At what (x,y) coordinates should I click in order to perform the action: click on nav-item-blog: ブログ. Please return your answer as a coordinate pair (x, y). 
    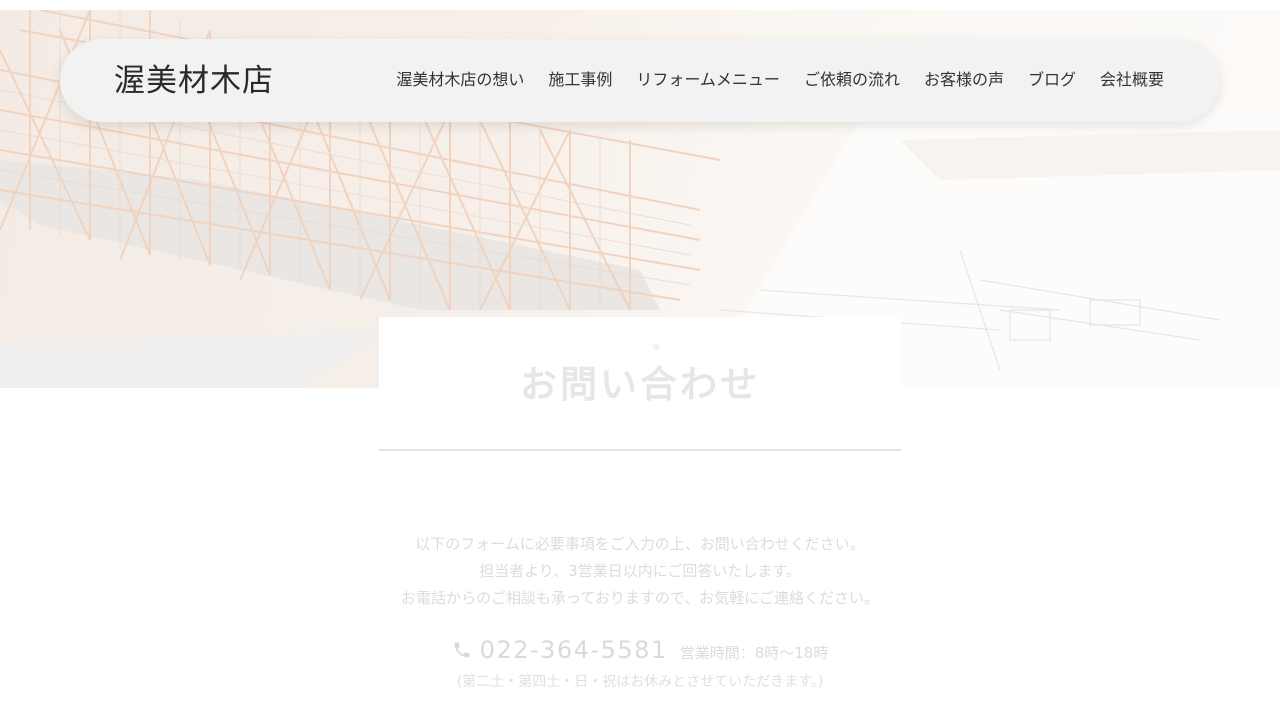
    Looking at the image, I should click on (1052, 80).